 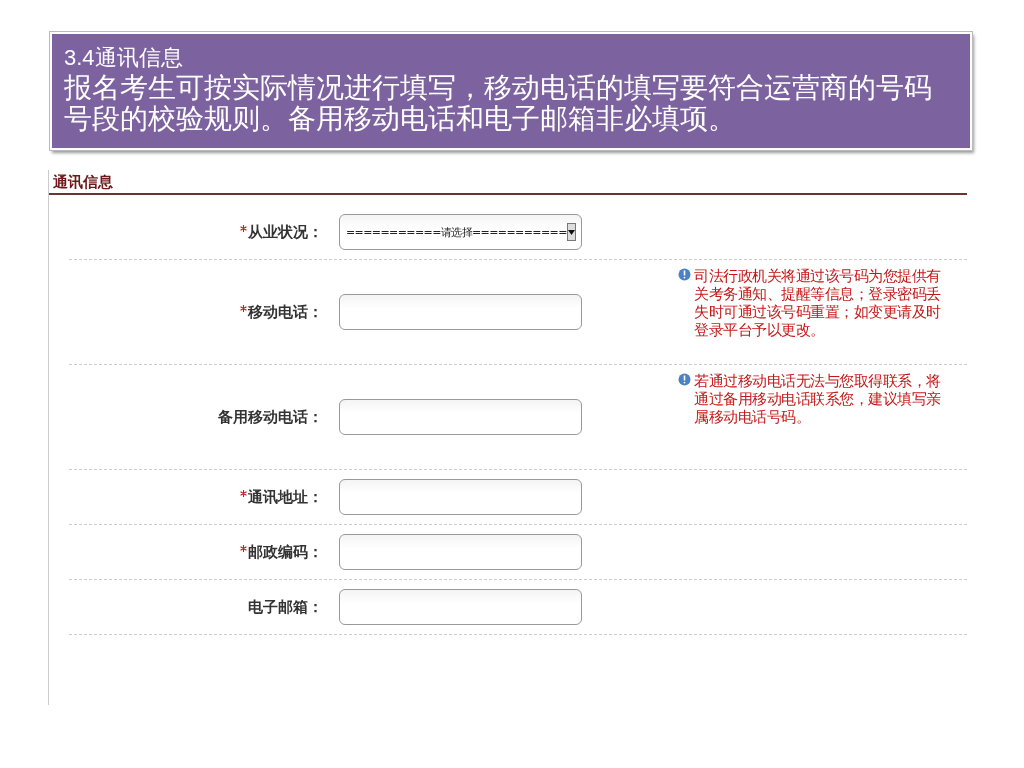 I want to click on field-label: 移动电话：, so click(x=285, y=312).